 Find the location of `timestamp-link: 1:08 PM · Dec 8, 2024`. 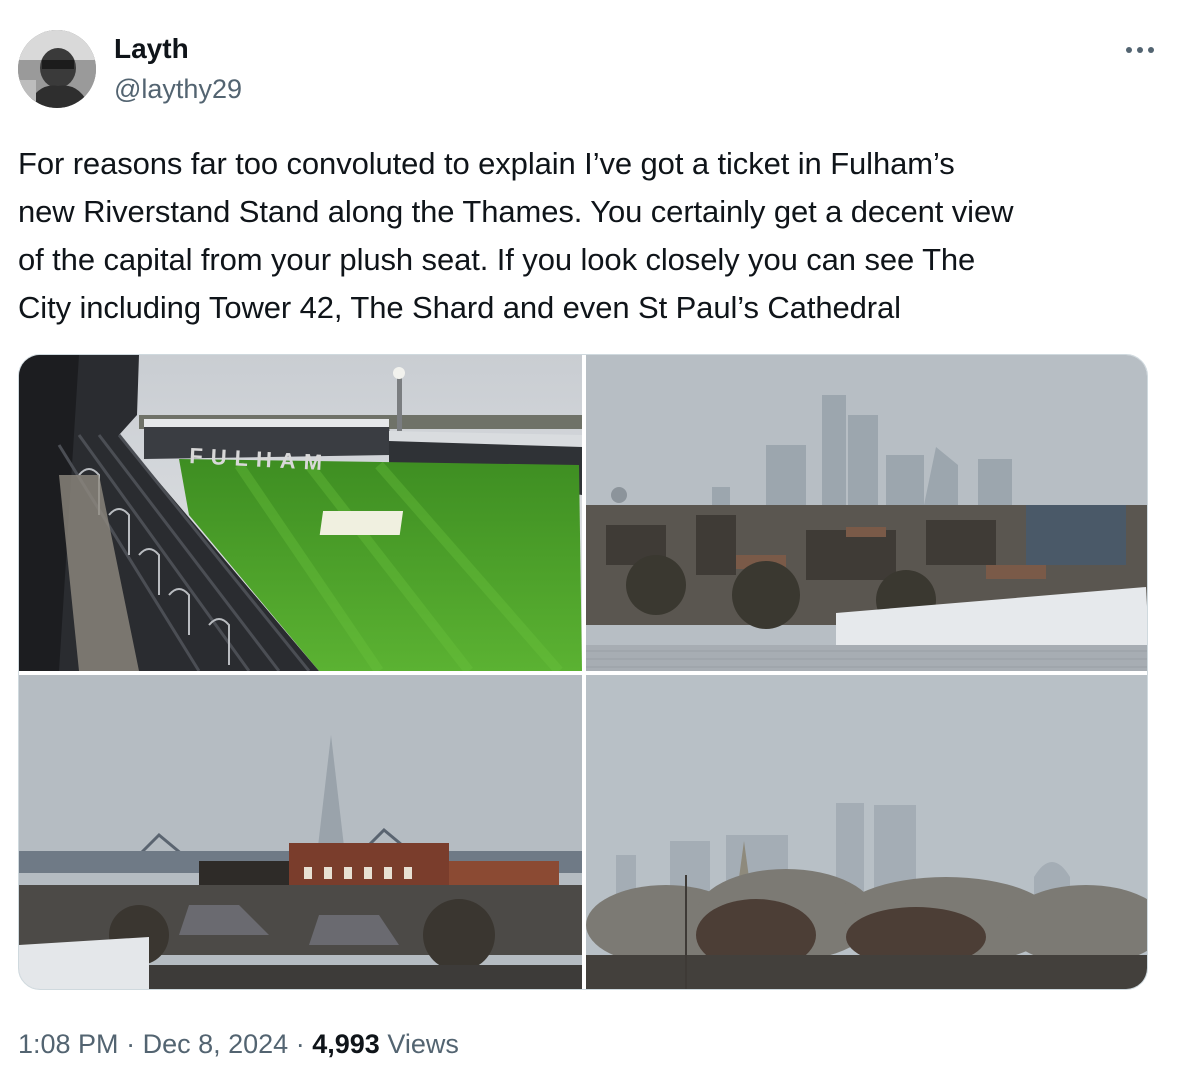

timestamp-link: 1:08 PM · Dec 8, 2024 is located at coordinates (153, 1044).